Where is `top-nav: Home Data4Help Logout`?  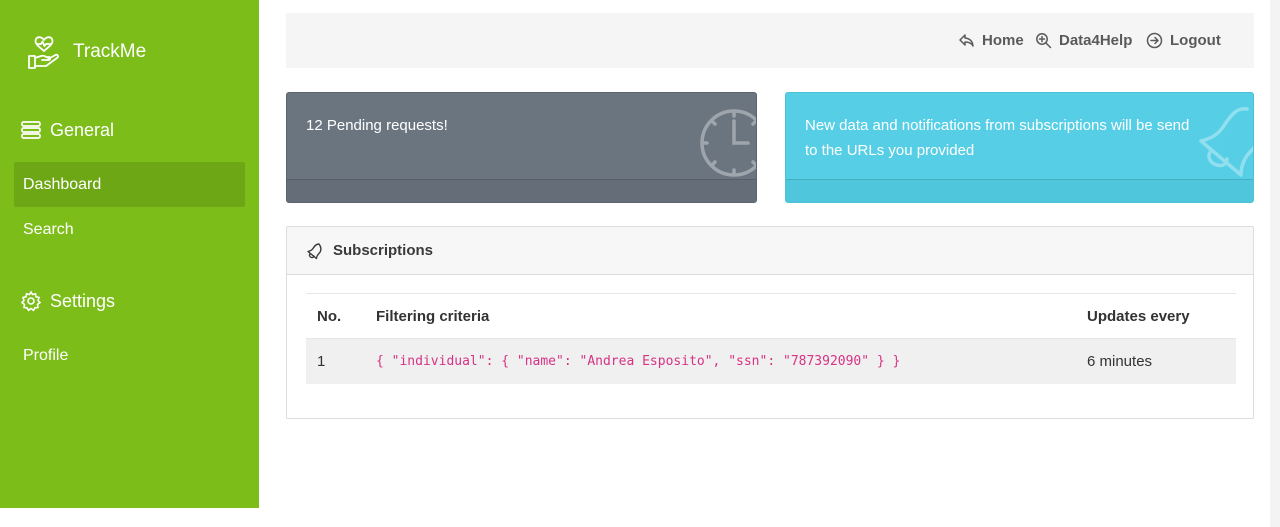
top-nav: Home Data4Help Logout is located at coordinates (770, 40).